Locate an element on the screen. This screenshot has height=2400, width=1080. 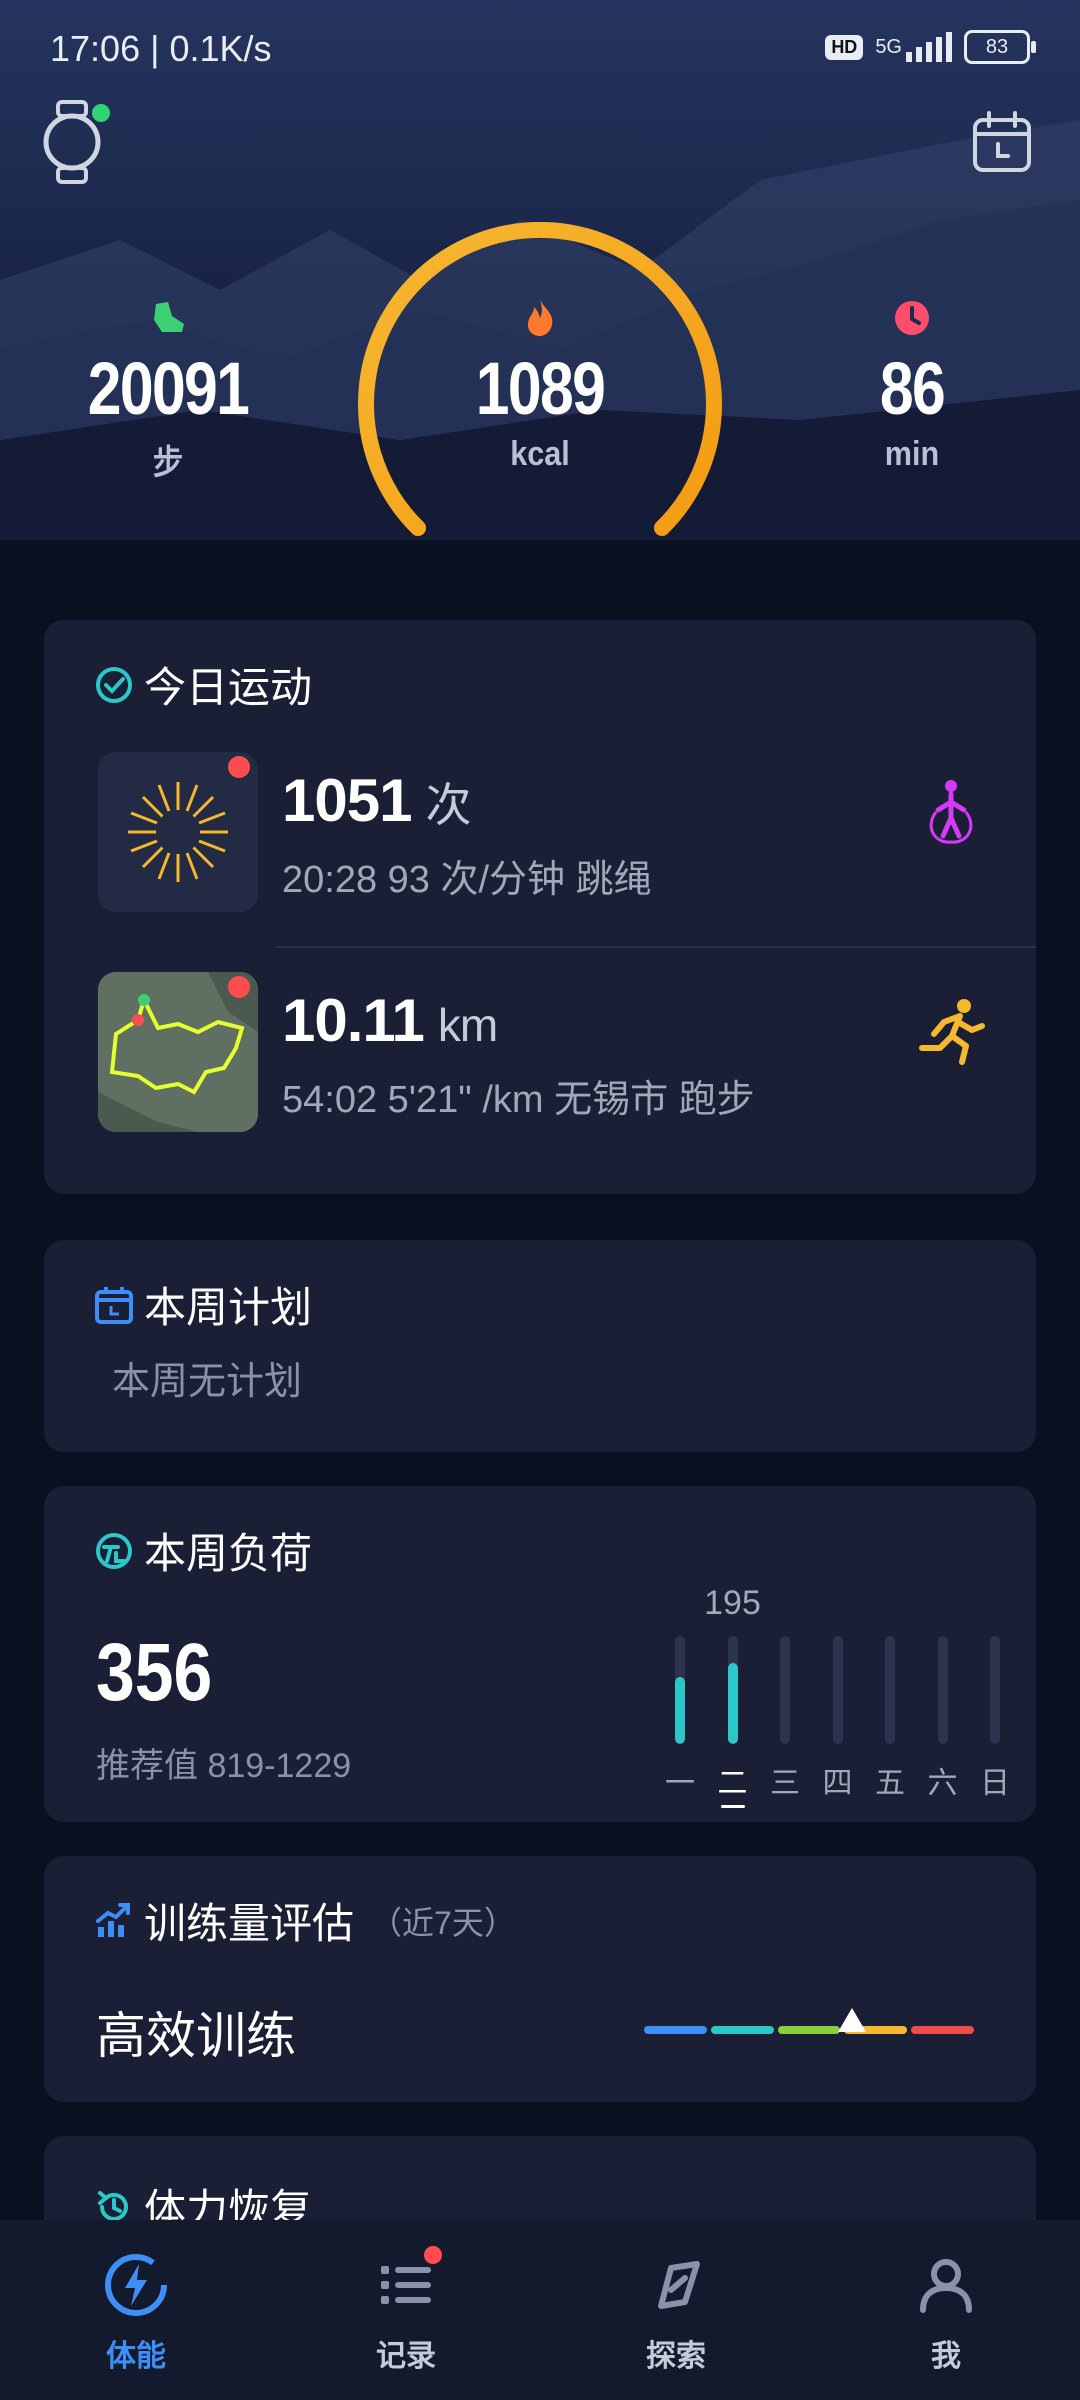
running-icon is located at coordinates (952, 1032).